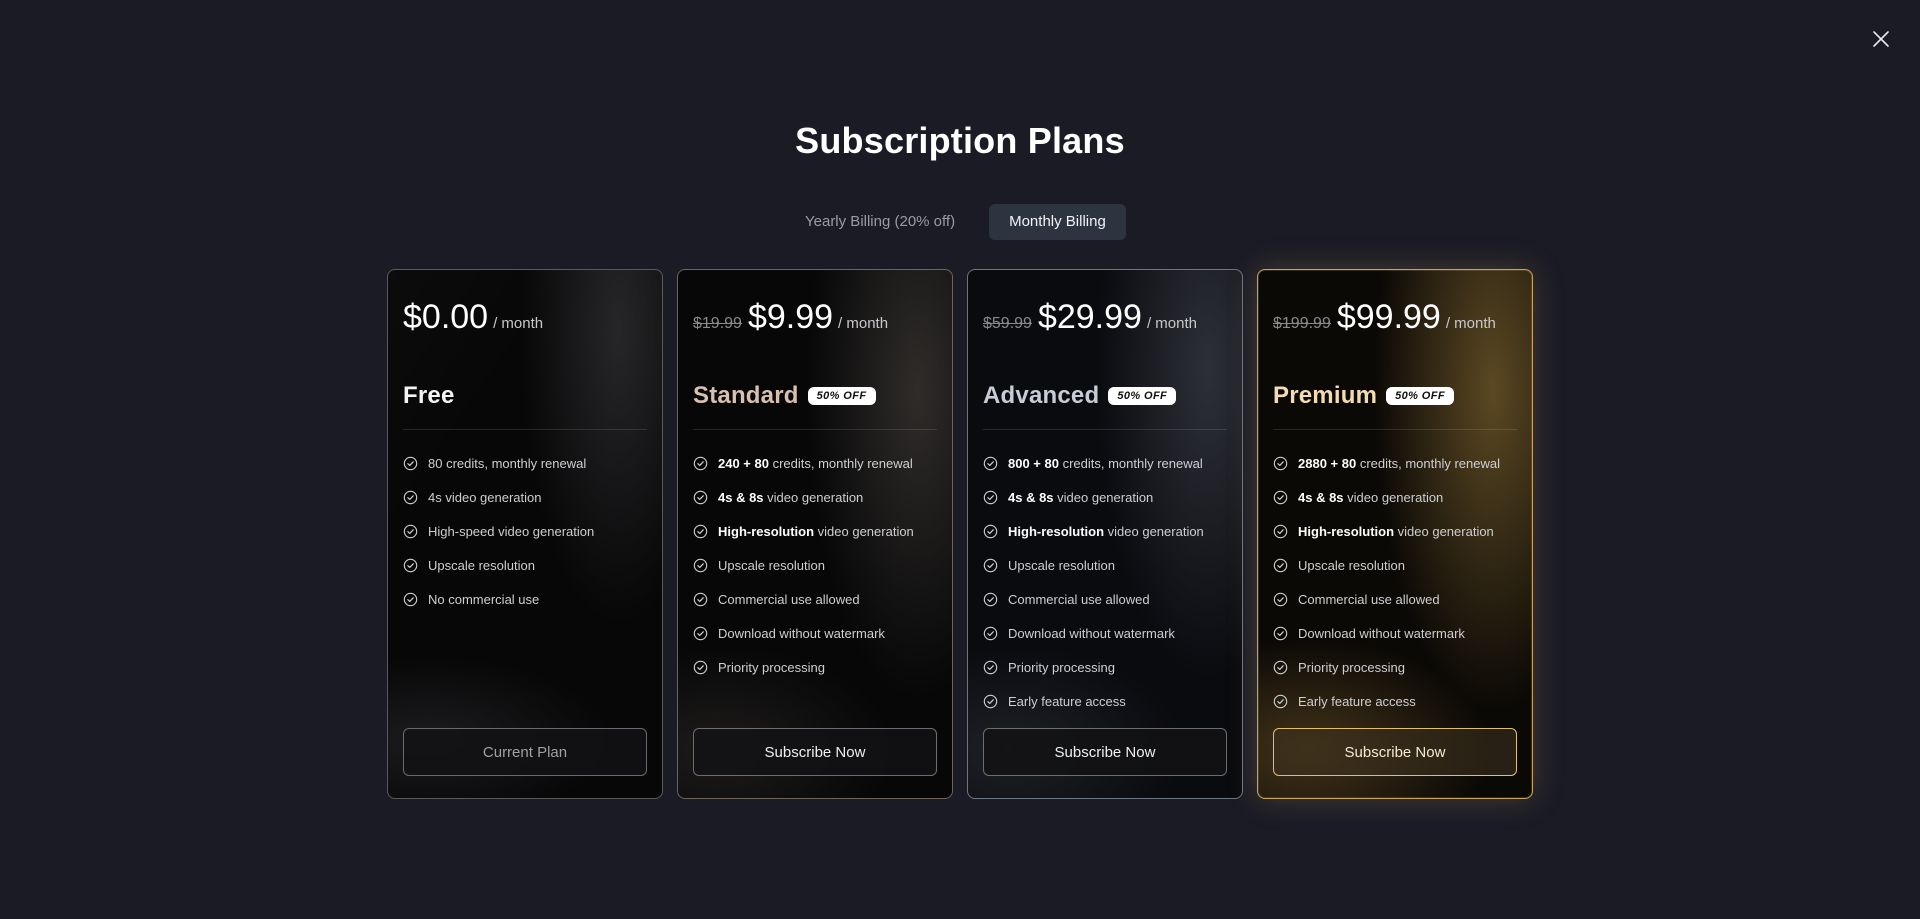 This screenshot has height=919, width=1920. I want to click on feature-label: Early feature access, so click(1067, 701).